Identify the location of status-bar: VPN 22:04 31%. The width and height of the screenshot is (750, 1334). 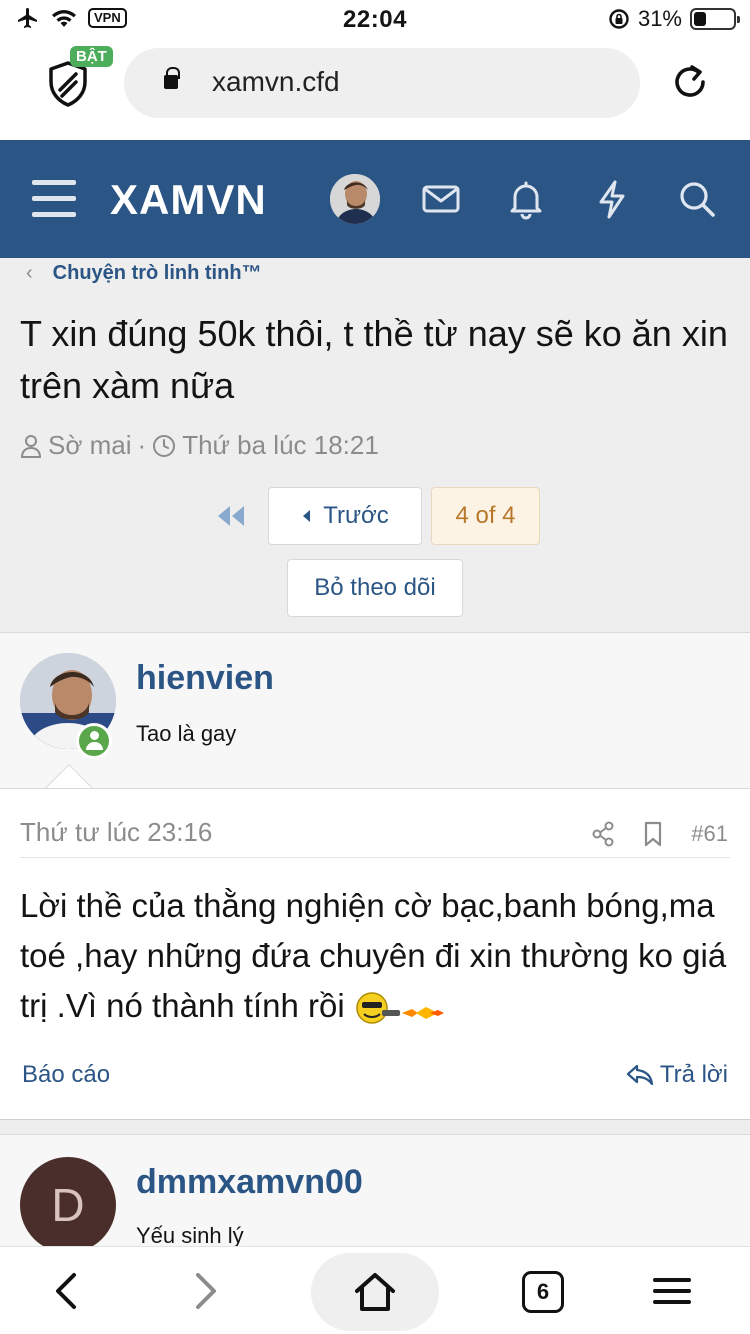
(375, 20).